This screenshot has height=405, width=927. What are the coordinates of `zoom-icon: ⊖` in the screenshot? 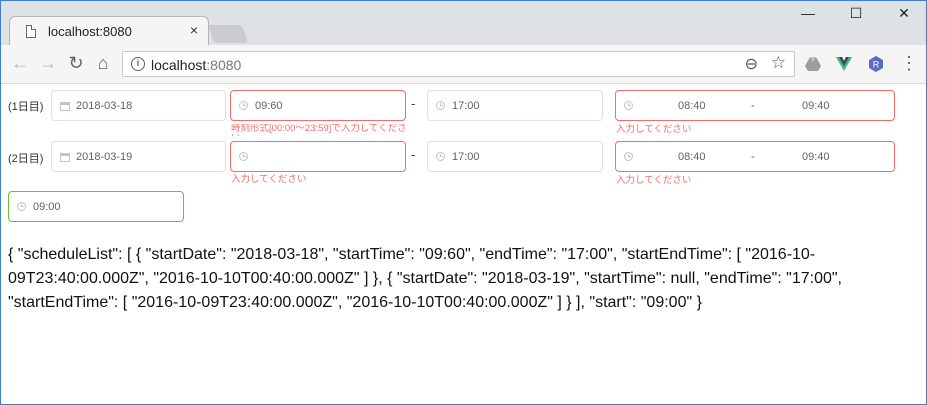 It's located at (751, 64).